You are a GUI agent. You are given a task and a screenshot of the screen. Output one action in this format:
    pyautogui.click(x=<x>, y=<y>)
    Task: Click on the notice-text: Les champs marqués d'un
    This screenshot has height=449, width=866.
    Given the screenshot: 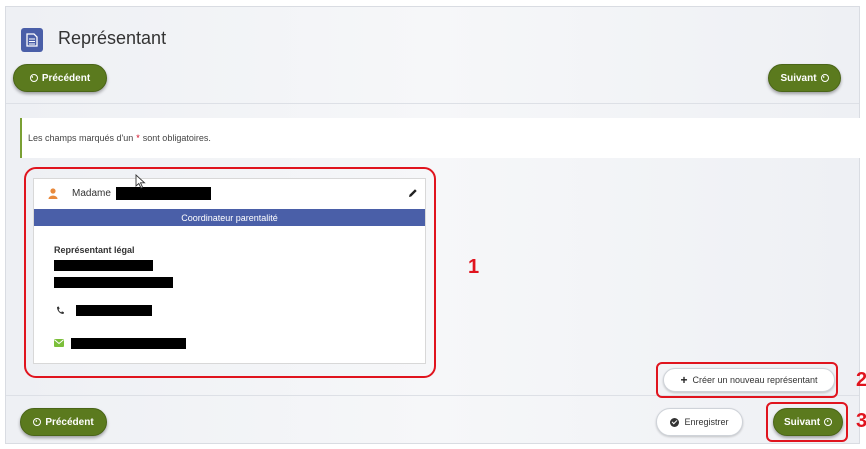 What is the action you would take?
    pyautogui.click(x=81, y=138)
    